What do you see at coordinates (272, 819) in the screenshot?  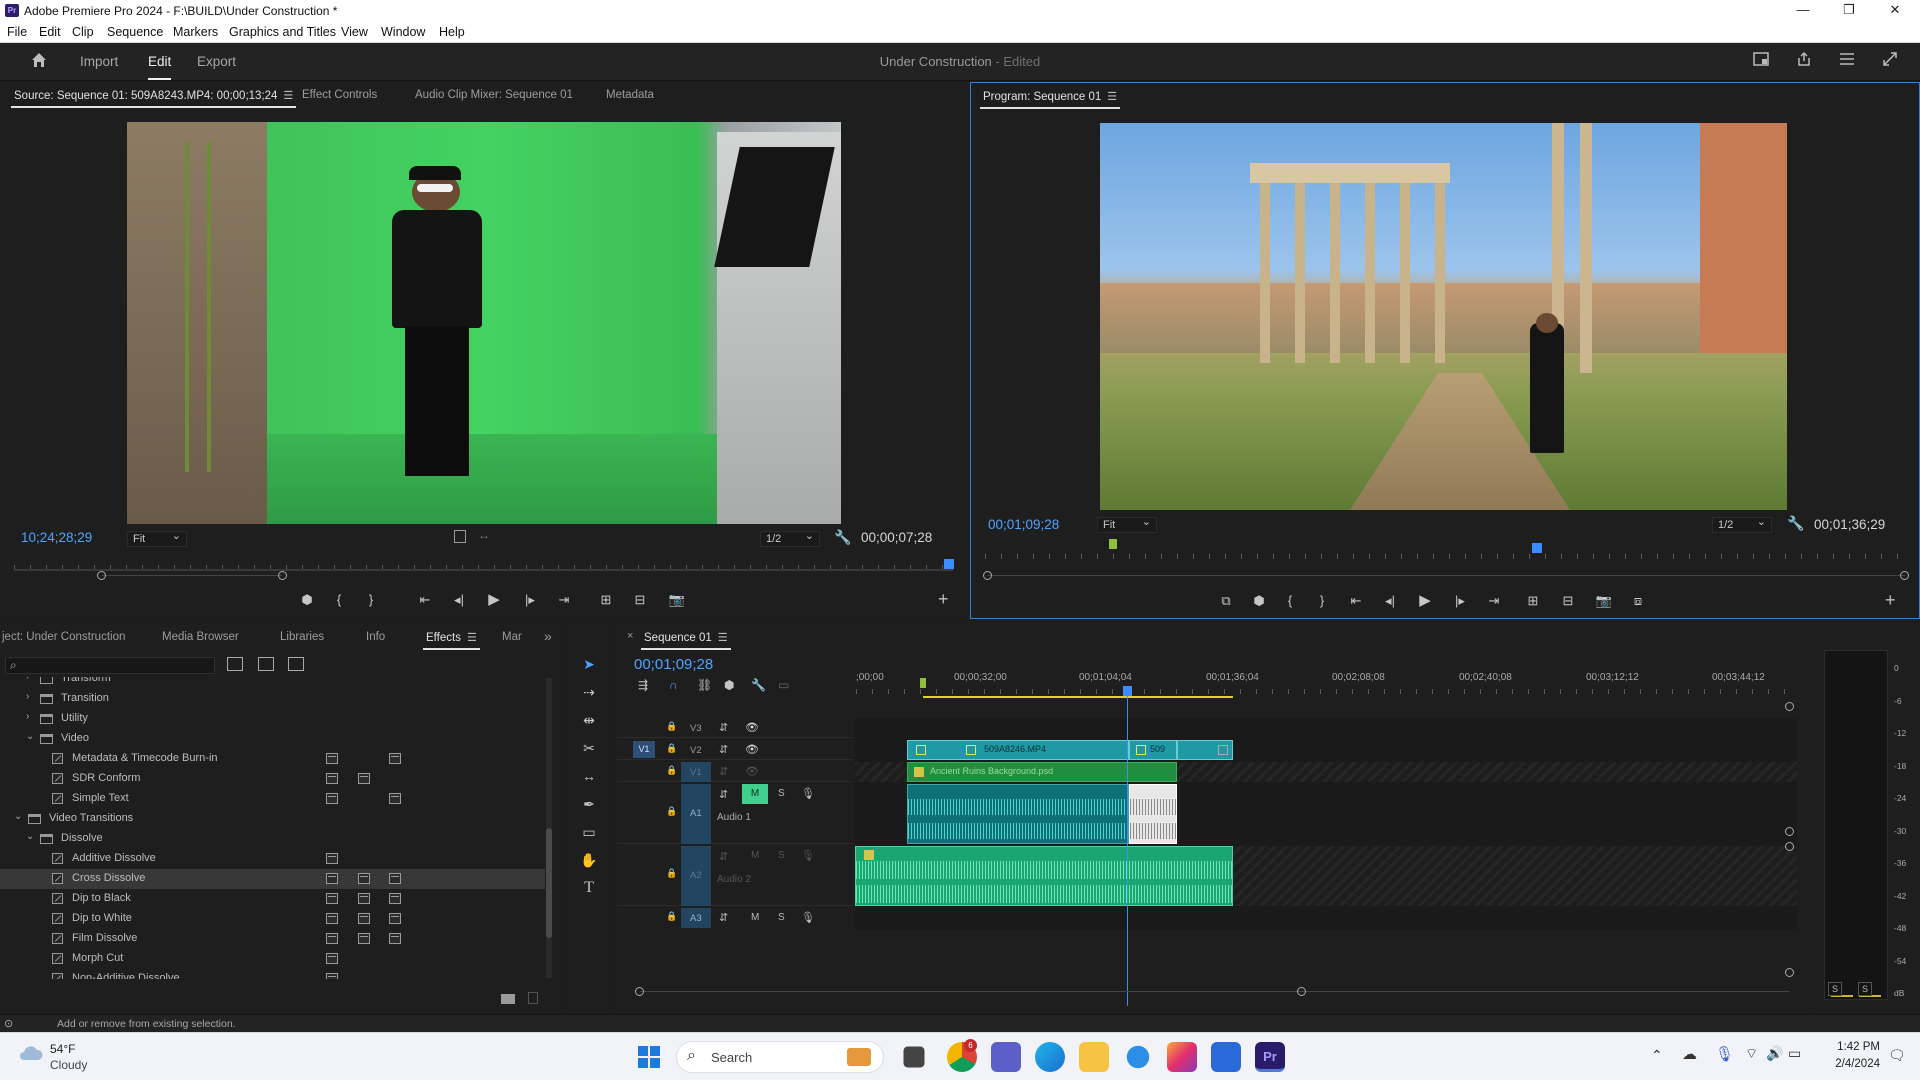 I see `effects-folder: ⌄ Video Transitions` at bounding box center [272, 819].